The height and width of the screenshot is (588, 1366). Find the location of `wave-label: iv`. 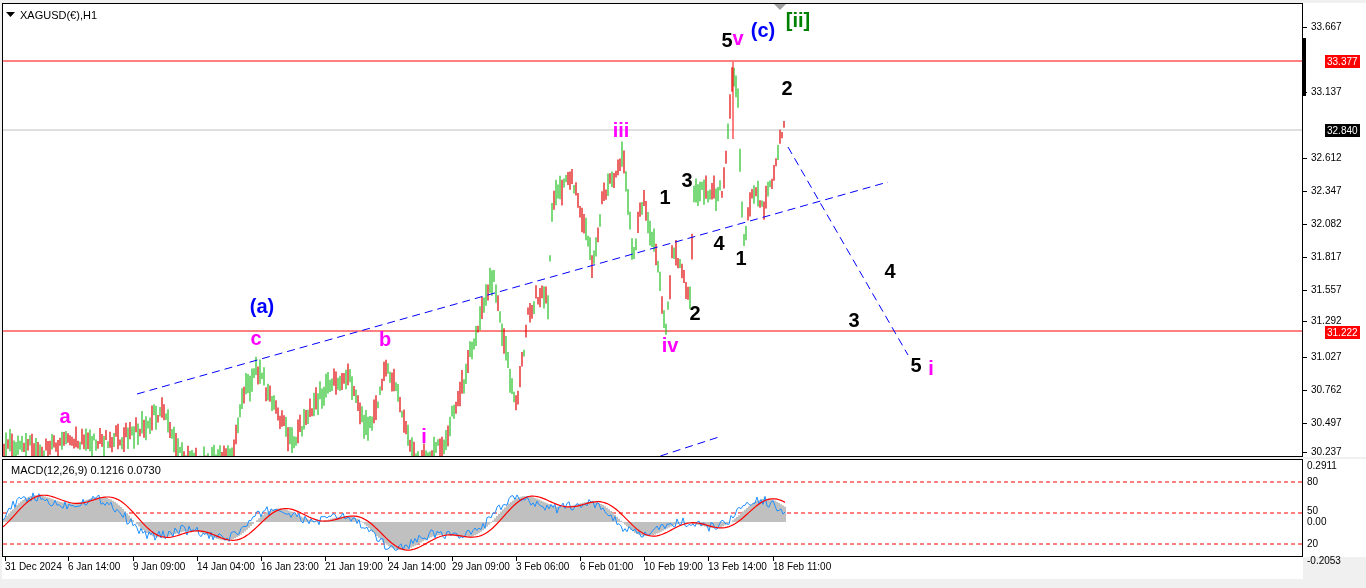

wave-label: iv is located at coordinates (670, 345).